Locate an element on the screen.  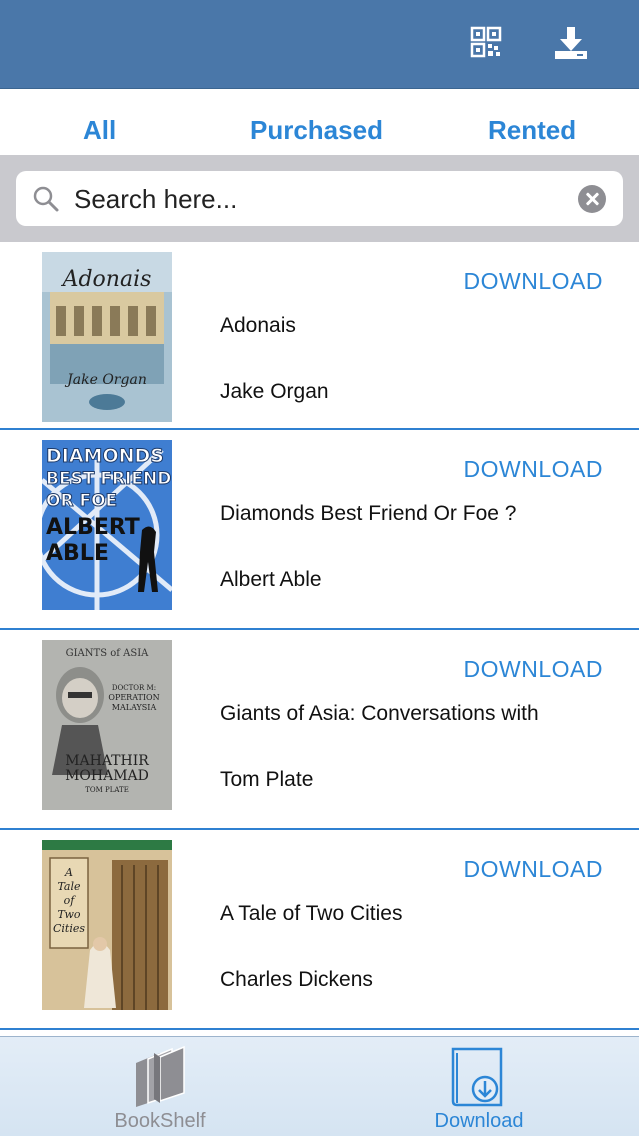
tab-bookshelf: BookShelf is located at coordinates (160, 1086).